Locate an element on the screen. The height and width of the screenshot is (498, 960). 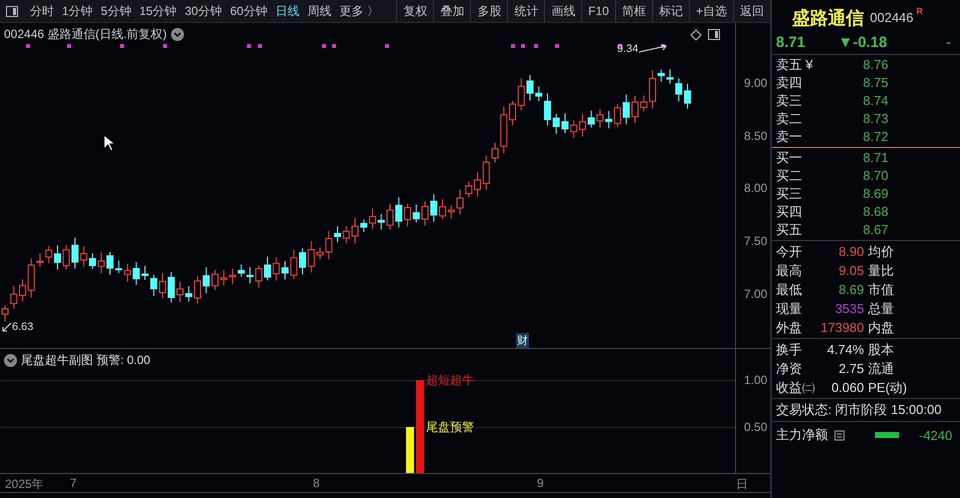
stat-label: 内盘 is located at coordinates (881, 328).